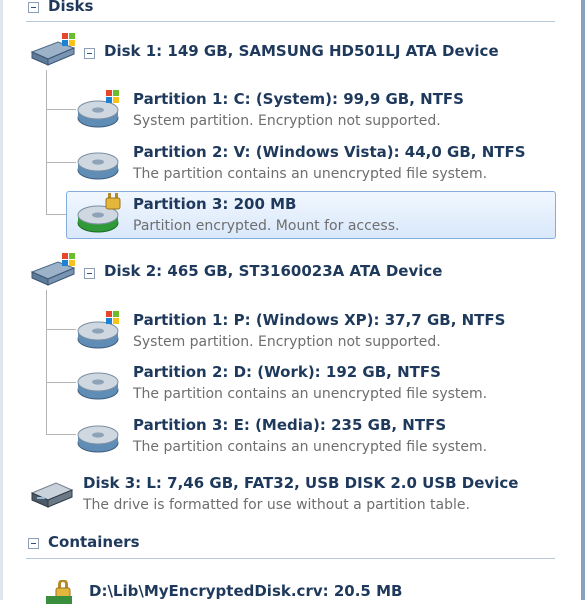  I want to click on partition-status: Partition encrypted. Mount for access., so click(266, 226).